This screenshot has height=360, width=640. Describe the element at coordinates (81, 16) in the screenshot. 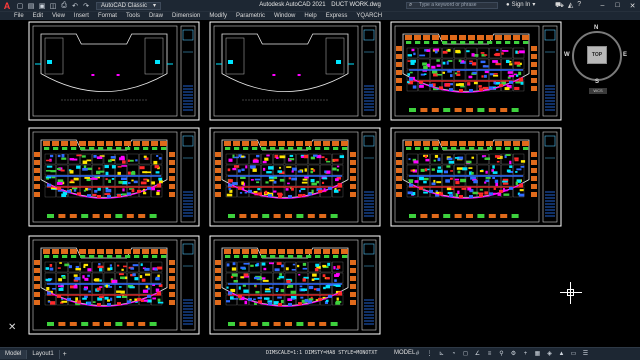

I see `menu-insert: Insert` at that location.